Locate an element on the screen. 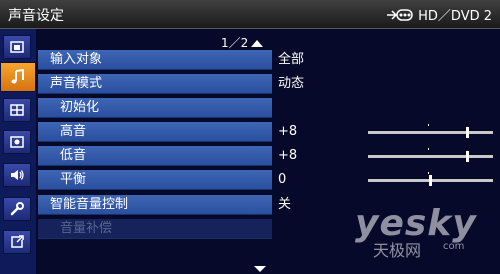  sidebar-item-channel is located at coordinates (17, 110).